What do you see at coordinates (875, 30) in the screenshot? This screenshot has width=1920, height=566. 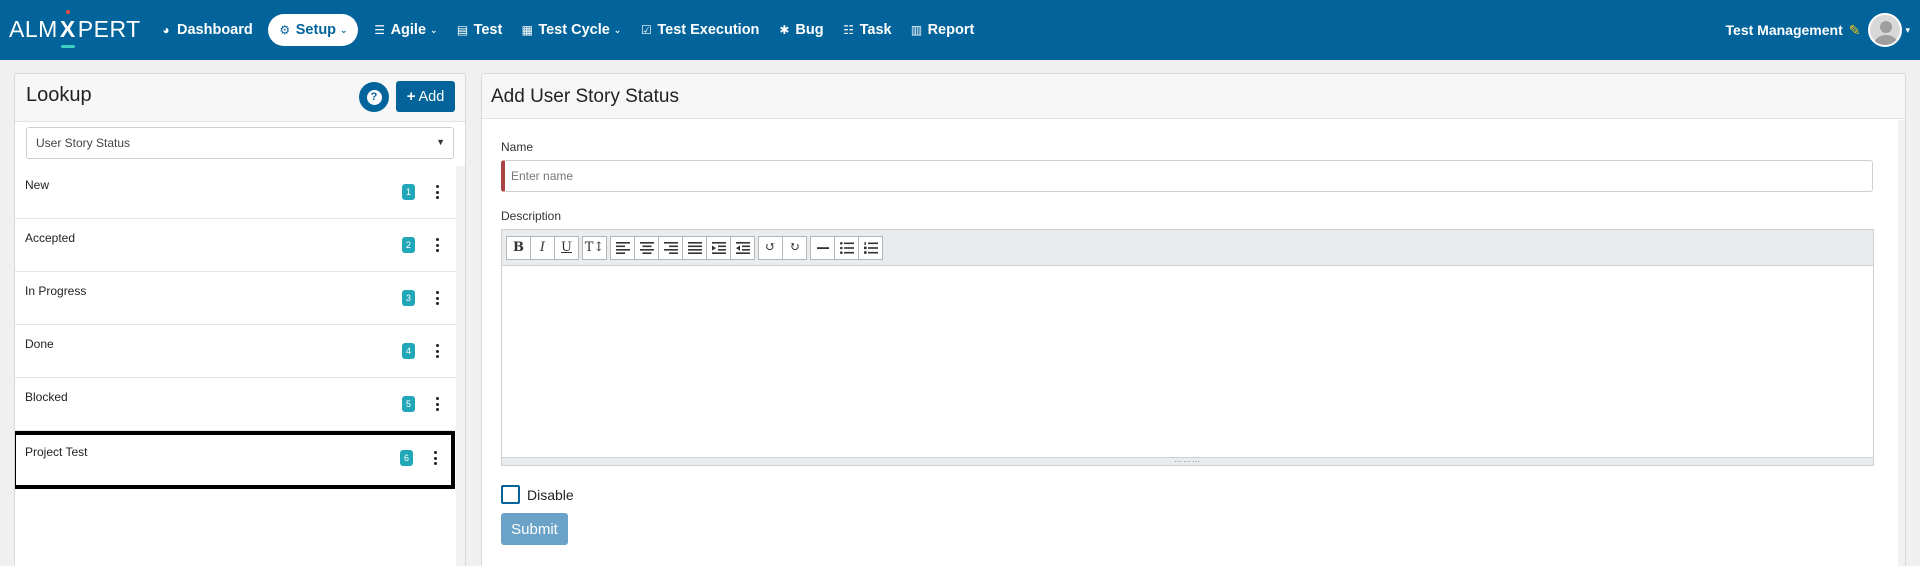 I see `nav-task-label: Task` at bounding box center [875, 30].